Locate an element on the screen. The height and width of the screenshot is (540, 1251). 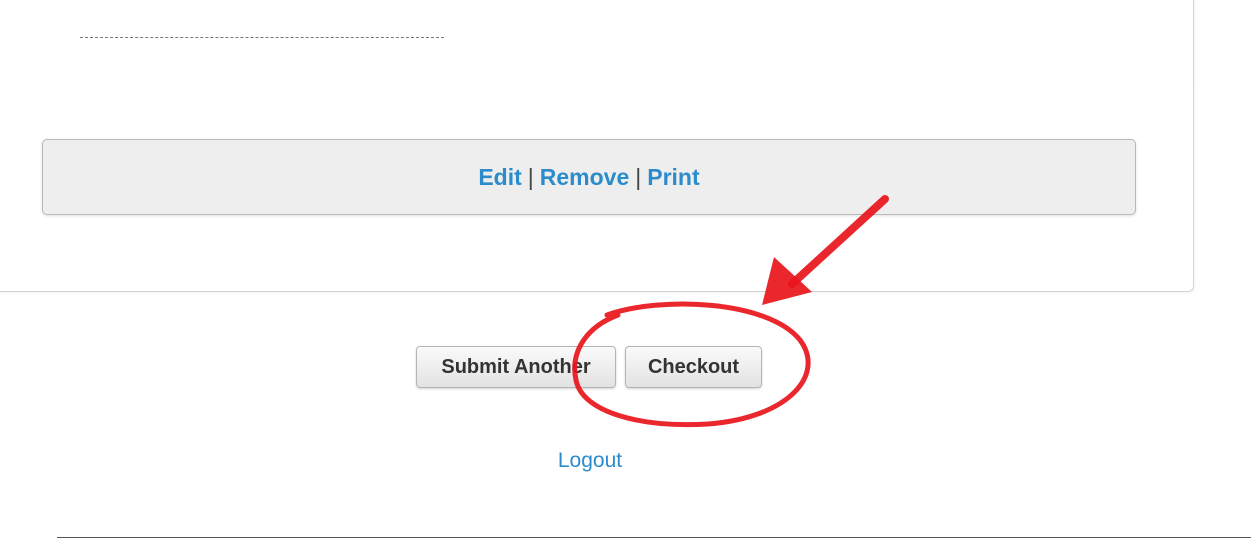
print-link: Print is located at coordinates (673, 177).